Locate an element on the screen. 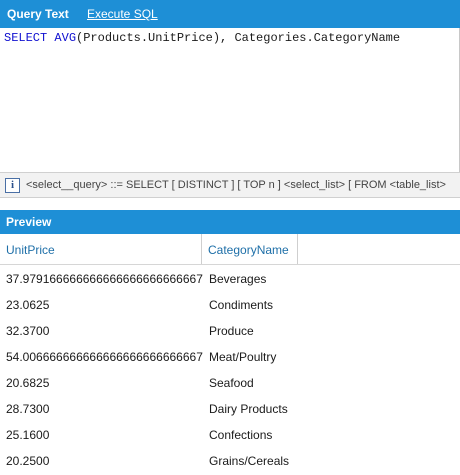  cell-categoryname: Beverages is located at coordinates (238, 279).